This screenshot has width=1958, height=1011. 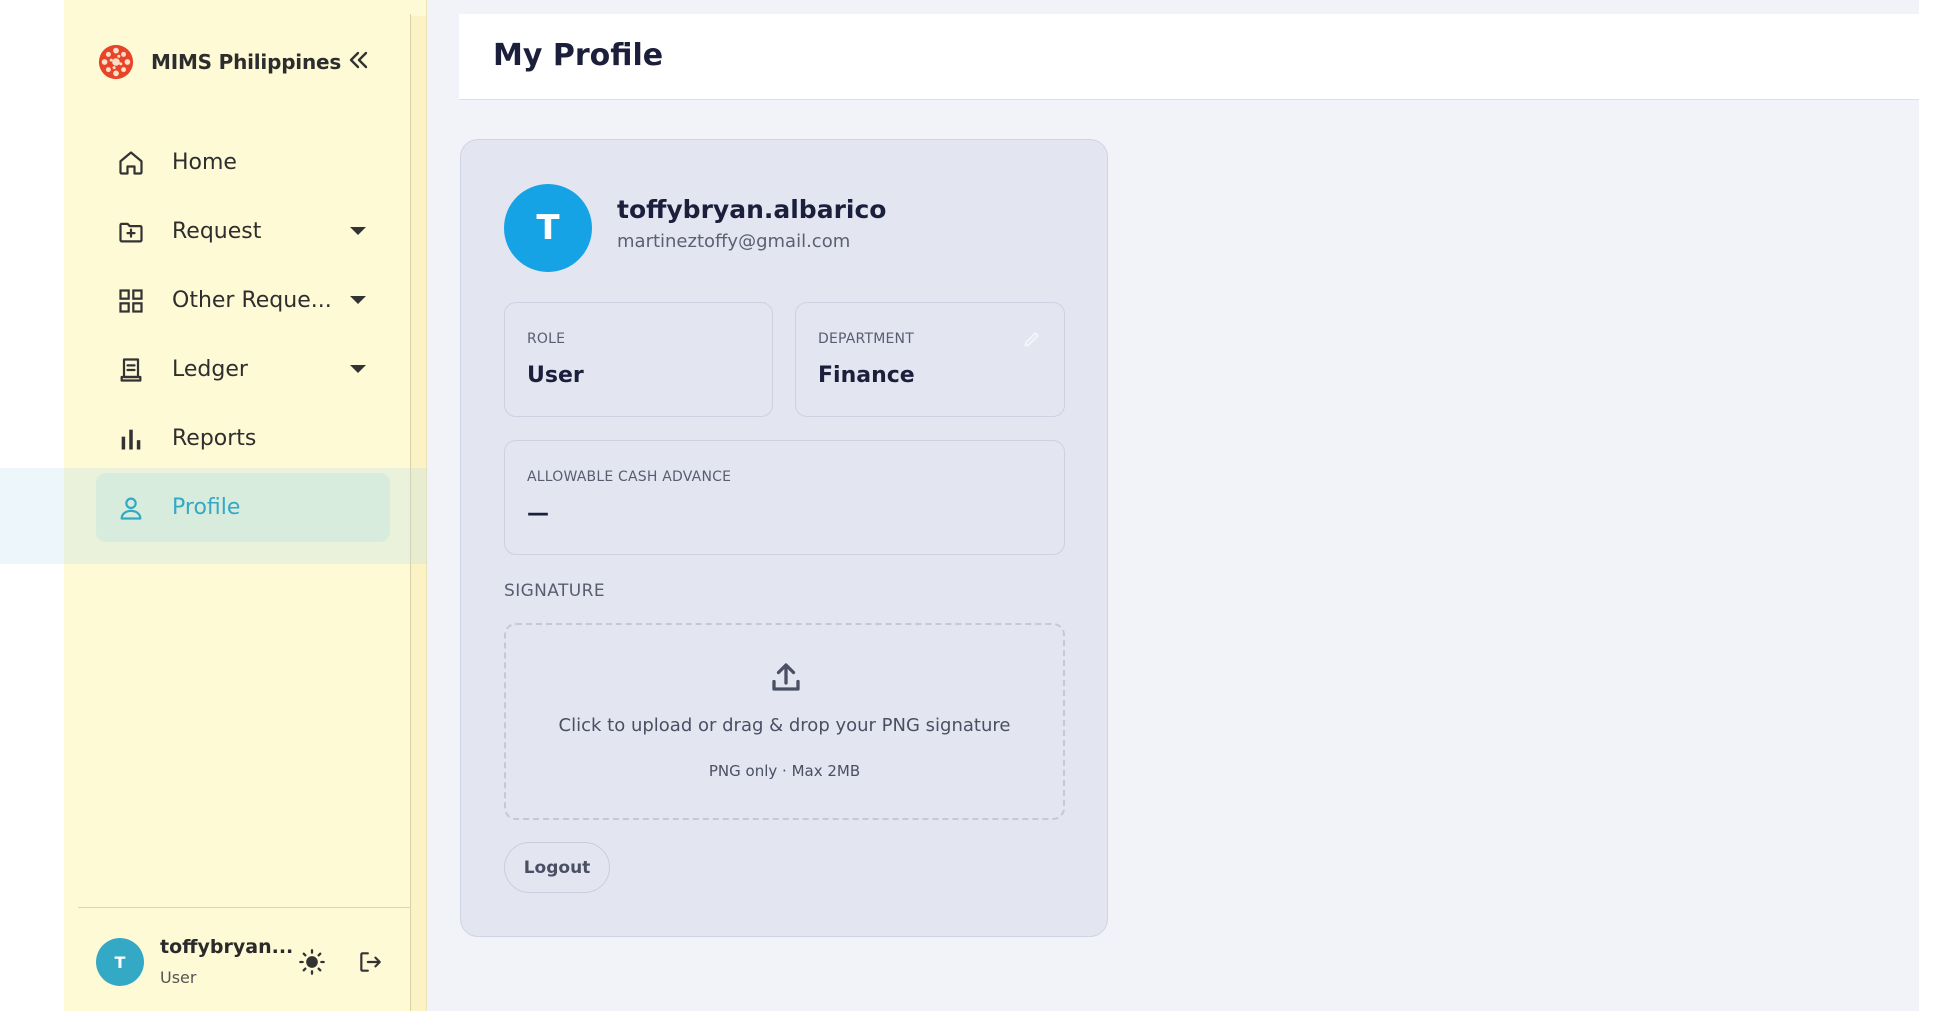 I want to click on grid-icon, so click(x=131, y=301).